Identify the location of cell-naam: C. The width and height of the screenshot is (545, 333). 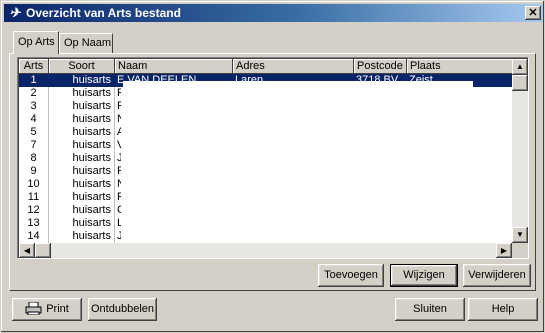
(118, 210).